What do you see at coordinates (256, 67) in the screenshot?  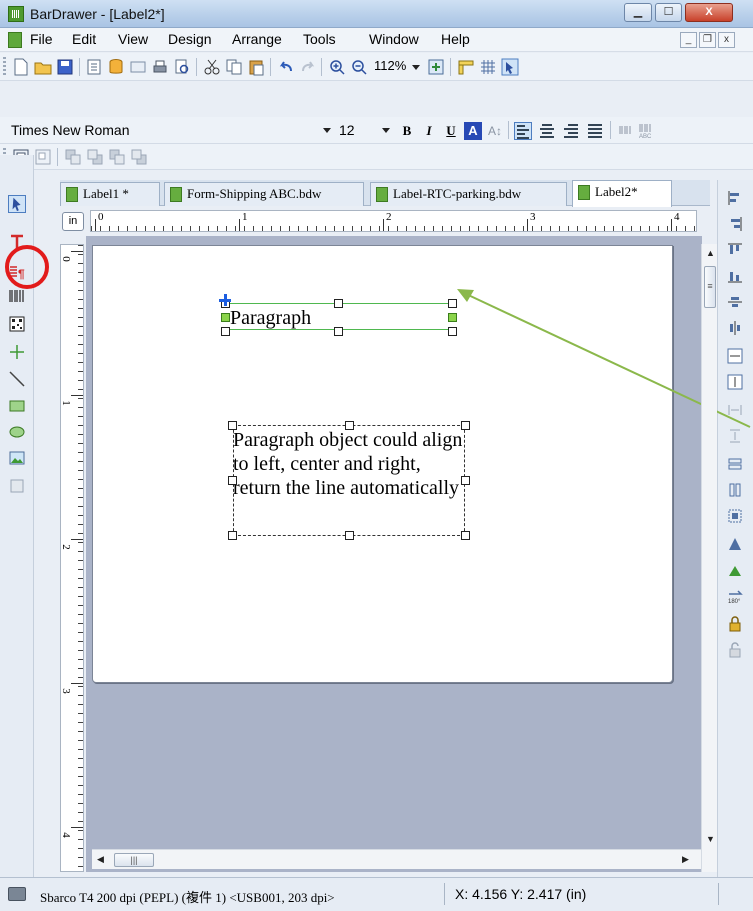 I see `paste-icon` at bounding box center [256, 67].